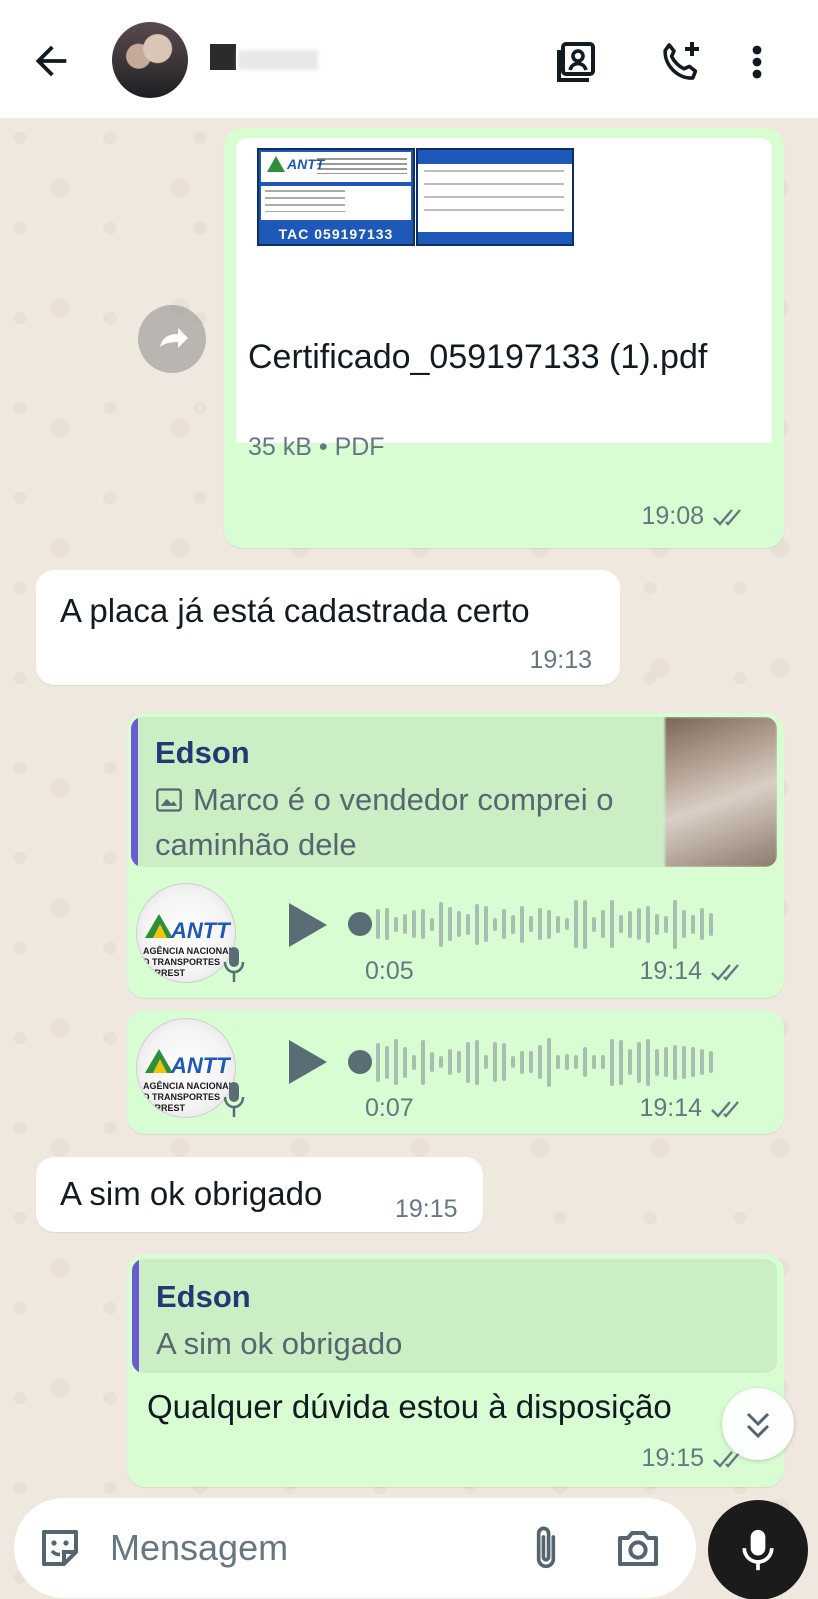 The height and width of the screenshot is (1599, 818). Describe the element at coordinates (336, 197) in the screenshot. I see `certificate-front-thumbnail: ANTT TAC 059197133` at that location.